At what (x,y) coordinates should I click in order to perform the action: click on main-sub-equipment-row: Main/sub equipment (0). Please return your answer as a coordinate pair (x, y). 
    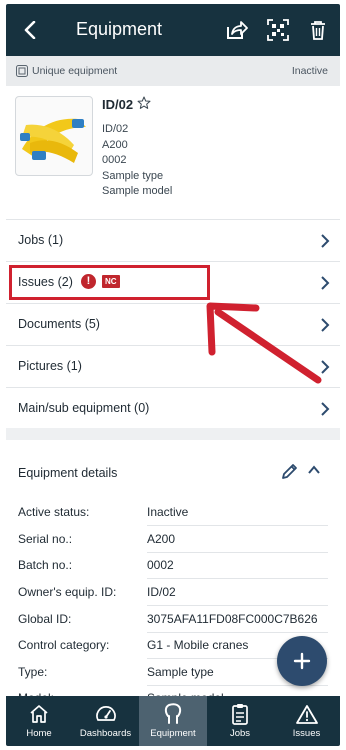
    Looking at the image, I should click on (173, 408).